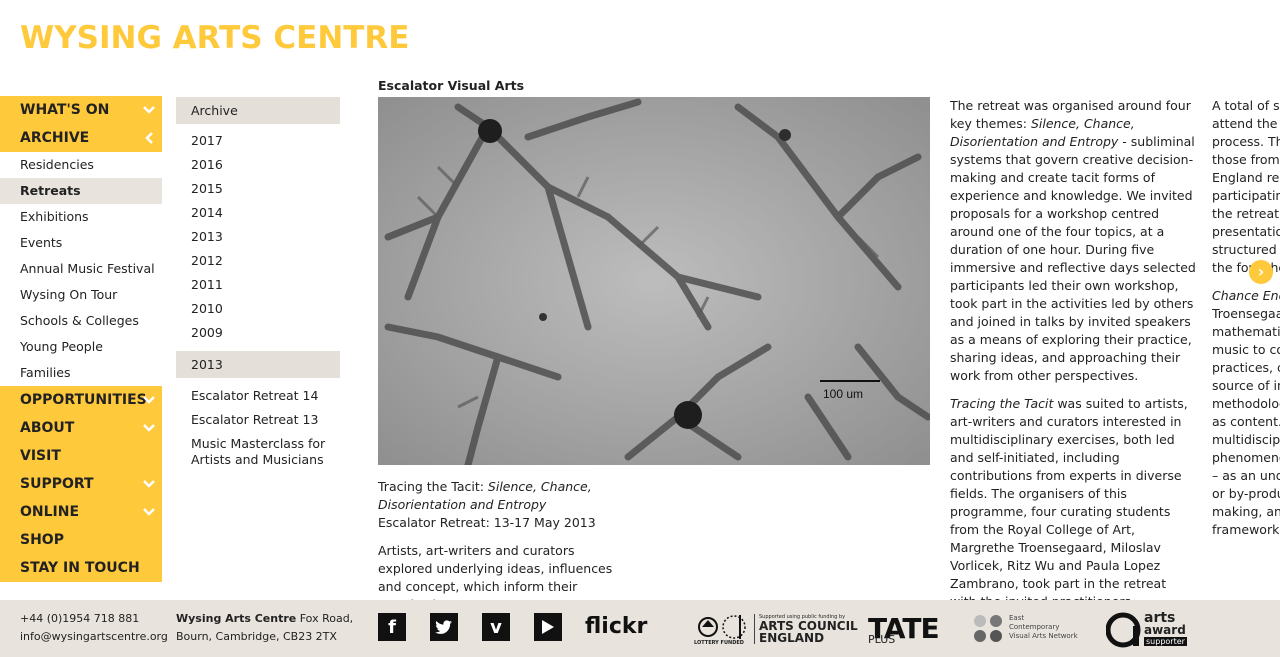 The width and height of the screenshot is (1280, 657). What do you see at coordinates (548, 627) in the screenshot?
I see `youtube-icon` at bounding box center [548, 627].